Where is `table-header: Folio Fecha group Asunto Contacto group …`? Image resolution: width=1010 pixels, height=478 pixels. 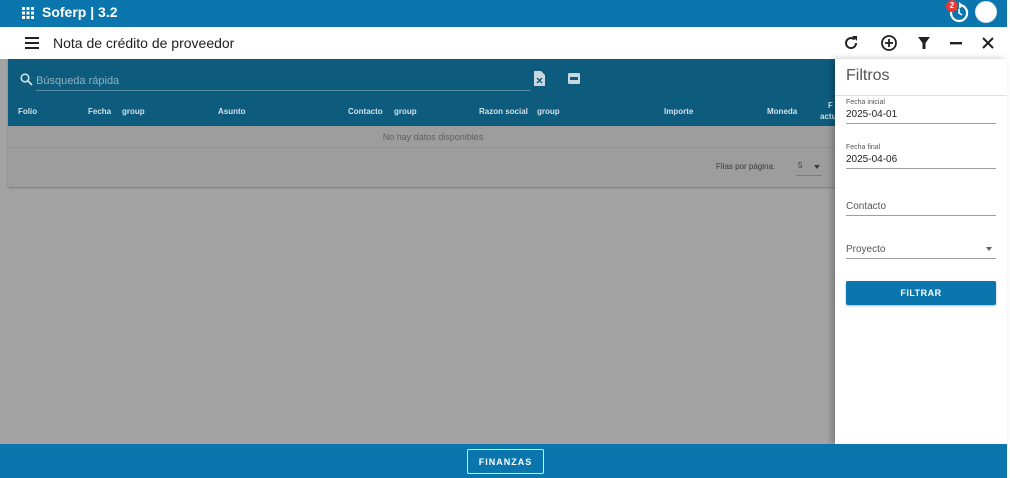 table-header: Folio Fecha group Asunto Contacto group … is located at coordinates (433, 92).